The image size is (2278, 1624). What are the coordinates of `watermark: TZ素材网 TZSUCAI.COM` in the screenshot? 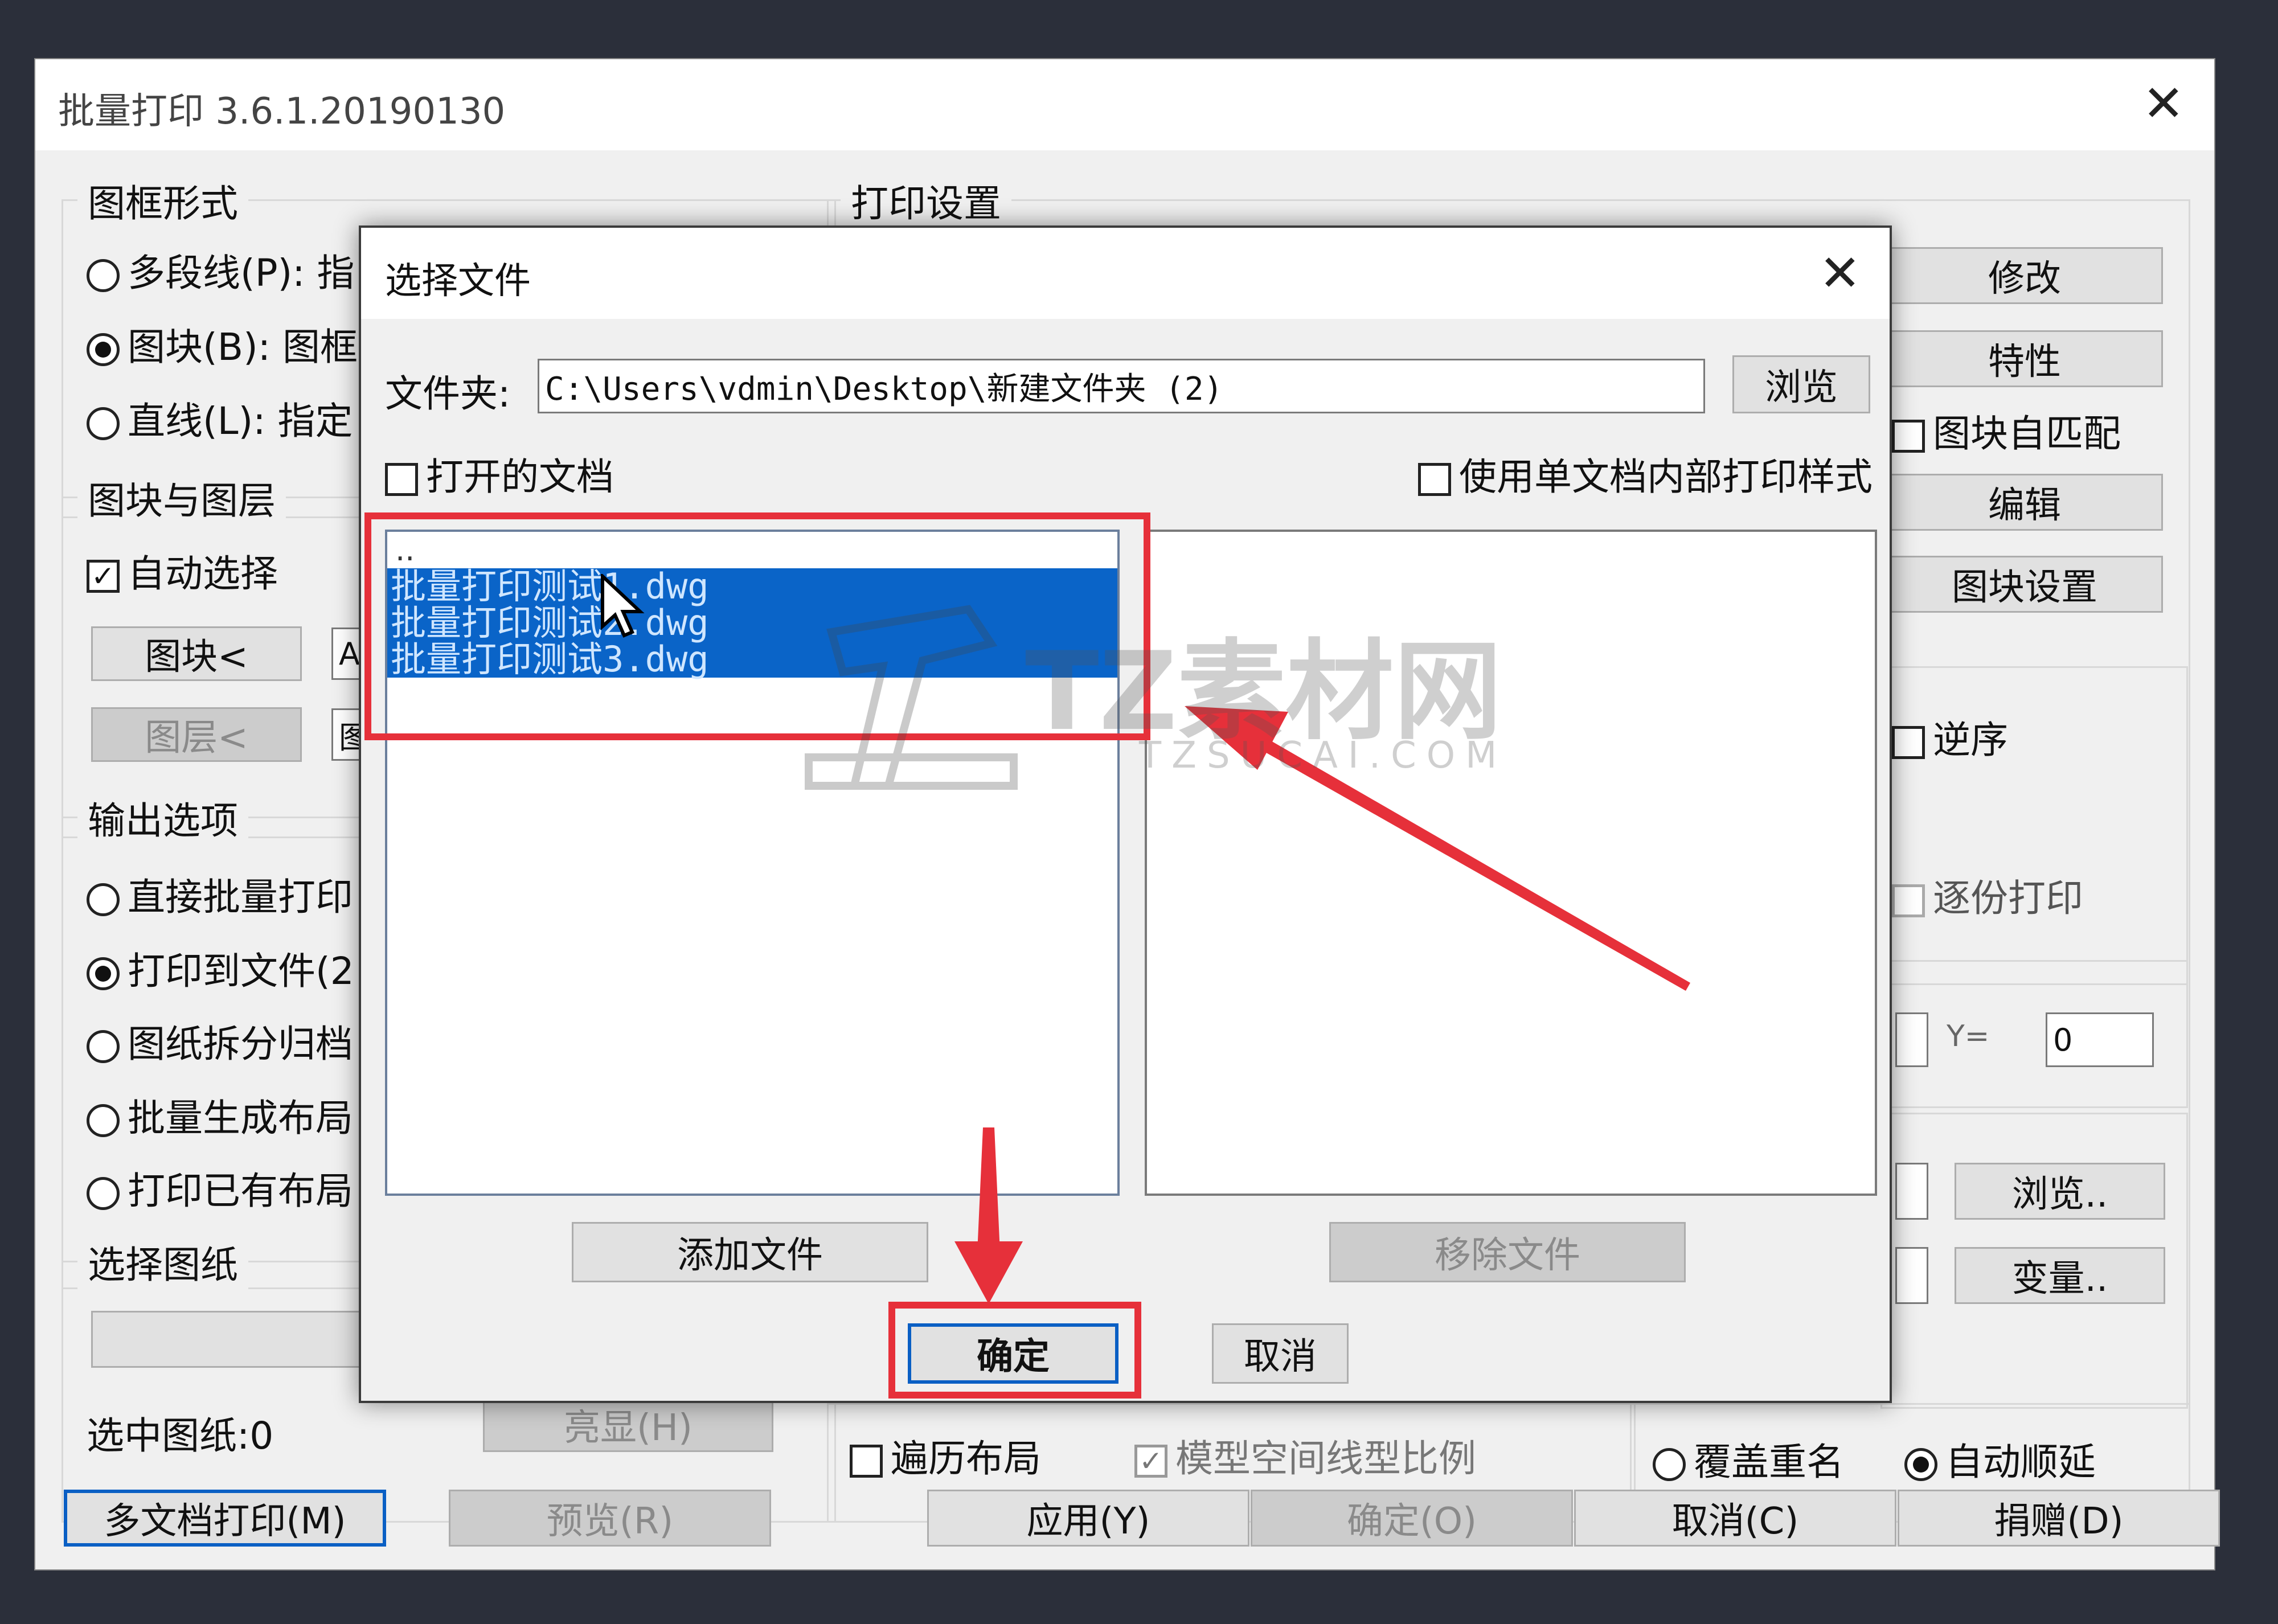 It's located at (1167, 700).